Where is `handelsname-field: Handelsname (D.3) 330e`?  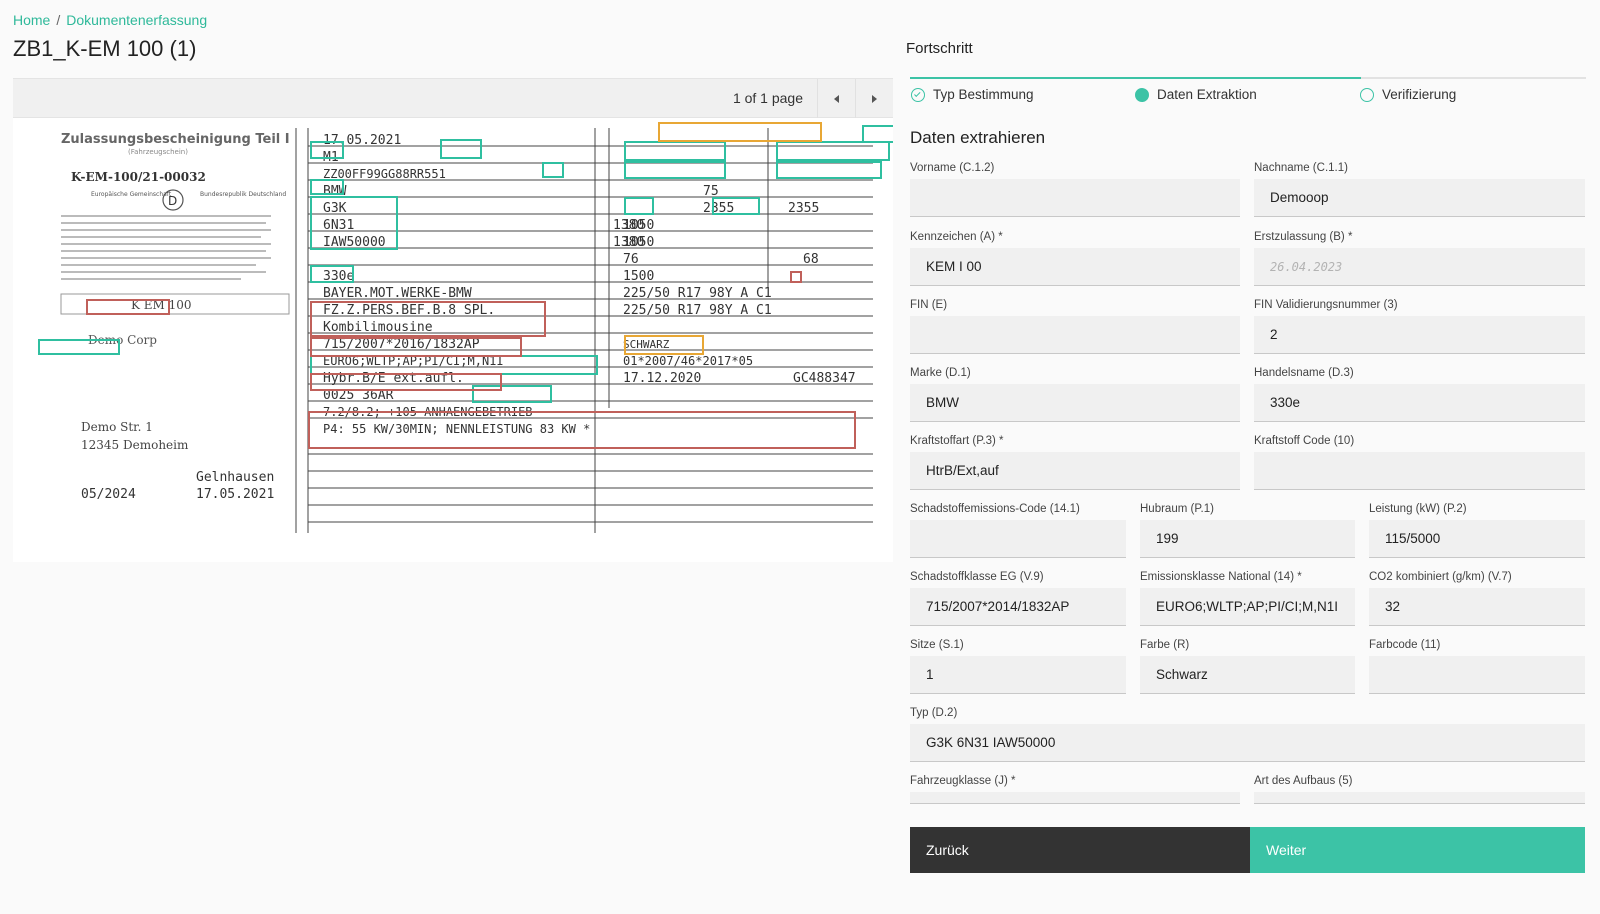 handelsname-field: Handelsname (D.3) 330e is located at coordinates (1419, 394).